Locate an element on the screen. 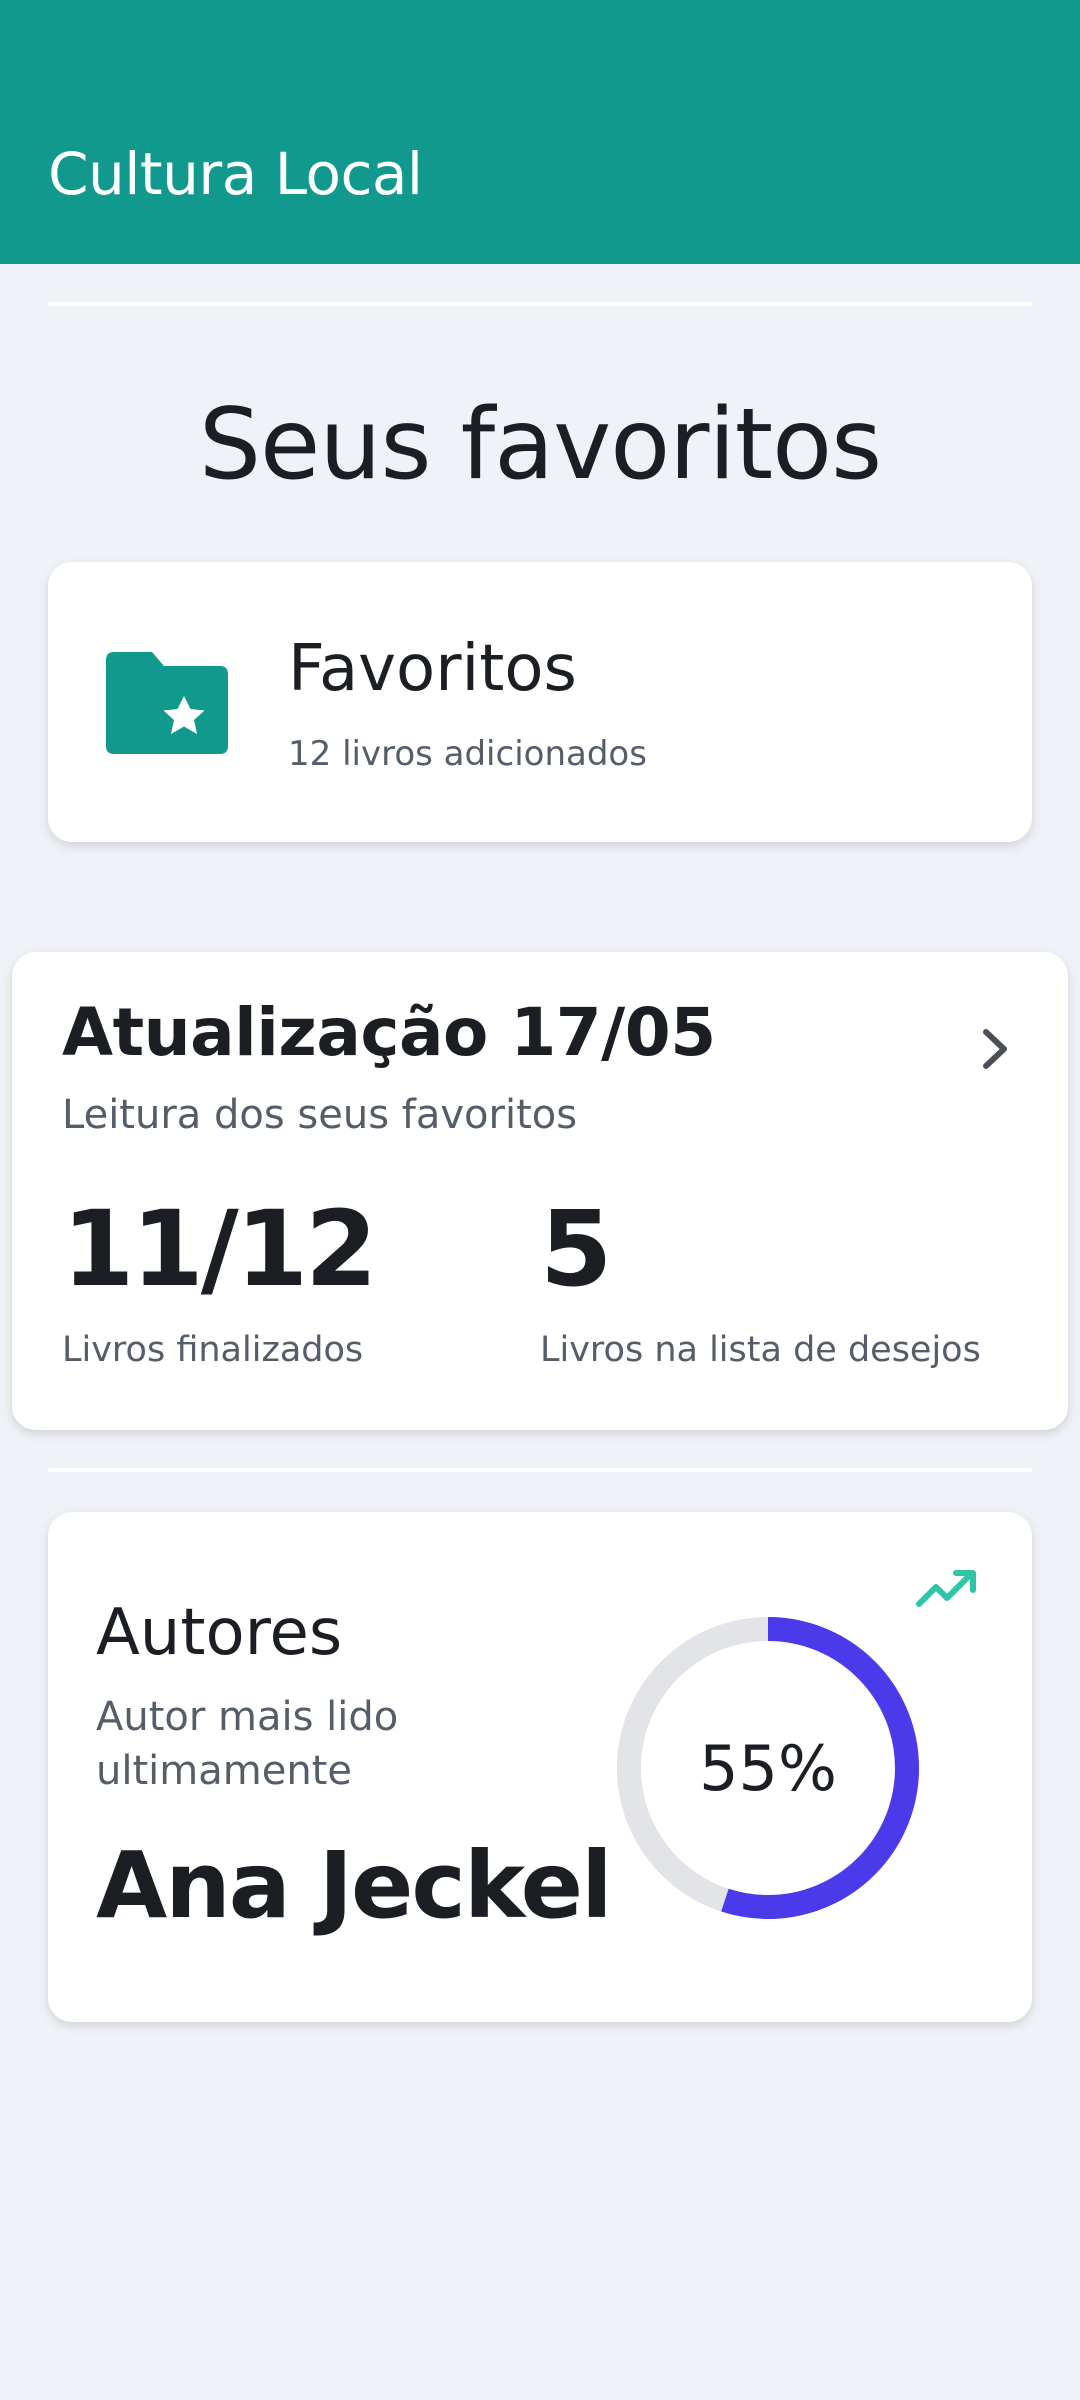  middle-divider is located at coordinates (540, 1470).